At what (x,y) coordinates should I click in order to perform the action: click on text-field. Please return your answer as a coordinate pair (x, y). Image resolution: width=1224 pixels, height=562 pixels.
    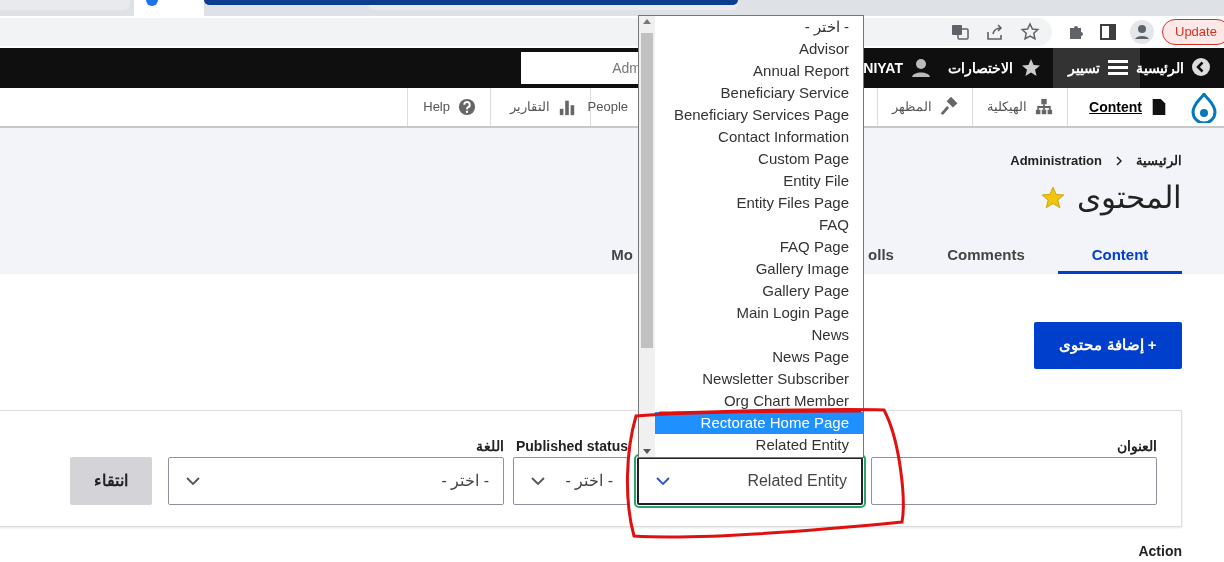
    Looking at the image, I should click on (1014, 481).